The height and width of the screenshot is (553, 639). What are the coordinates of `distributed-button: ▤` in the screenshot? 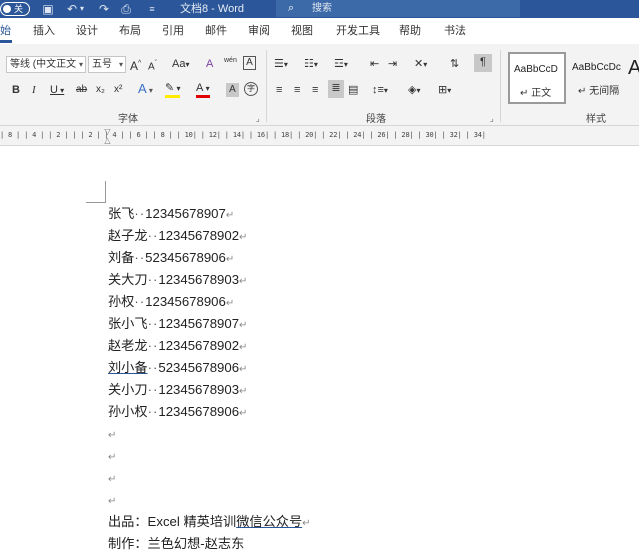 It's located at (353, 90).